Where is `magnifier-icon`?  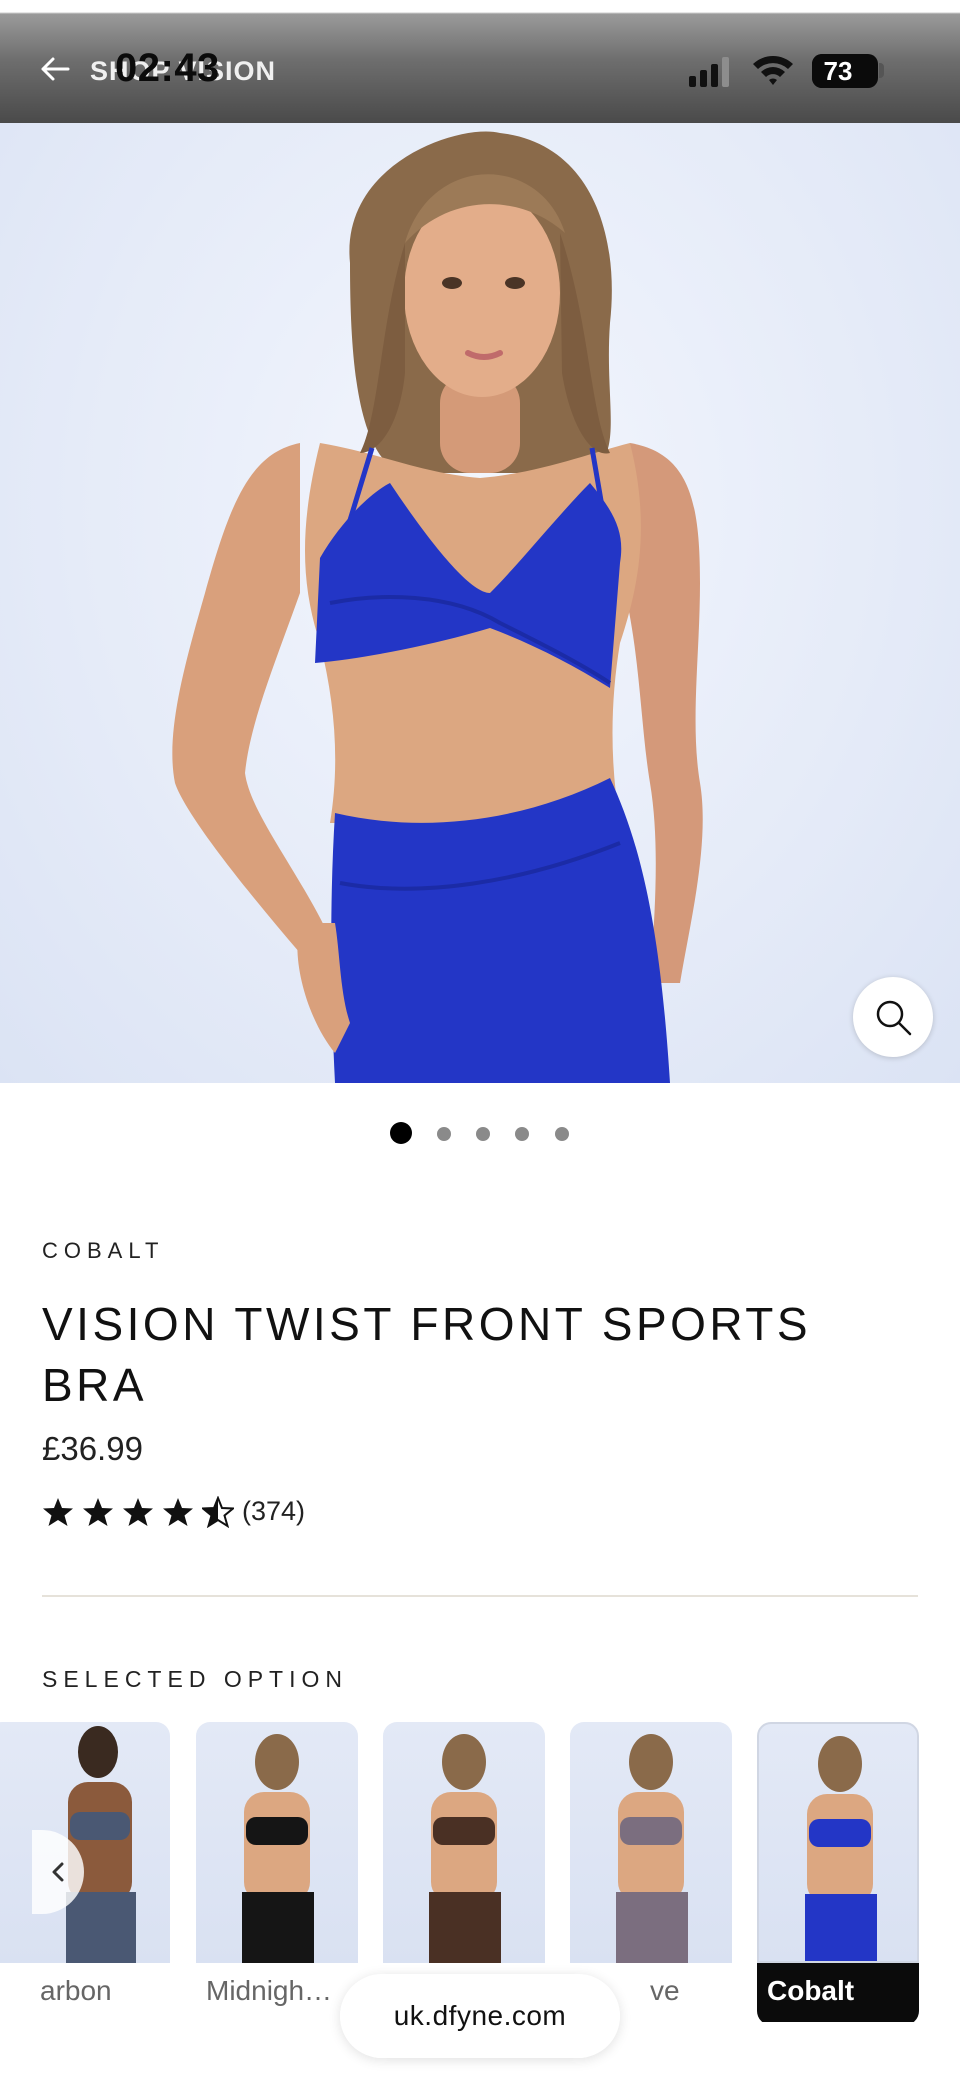 magnifier-icon is located at coordinates (894, 1018).